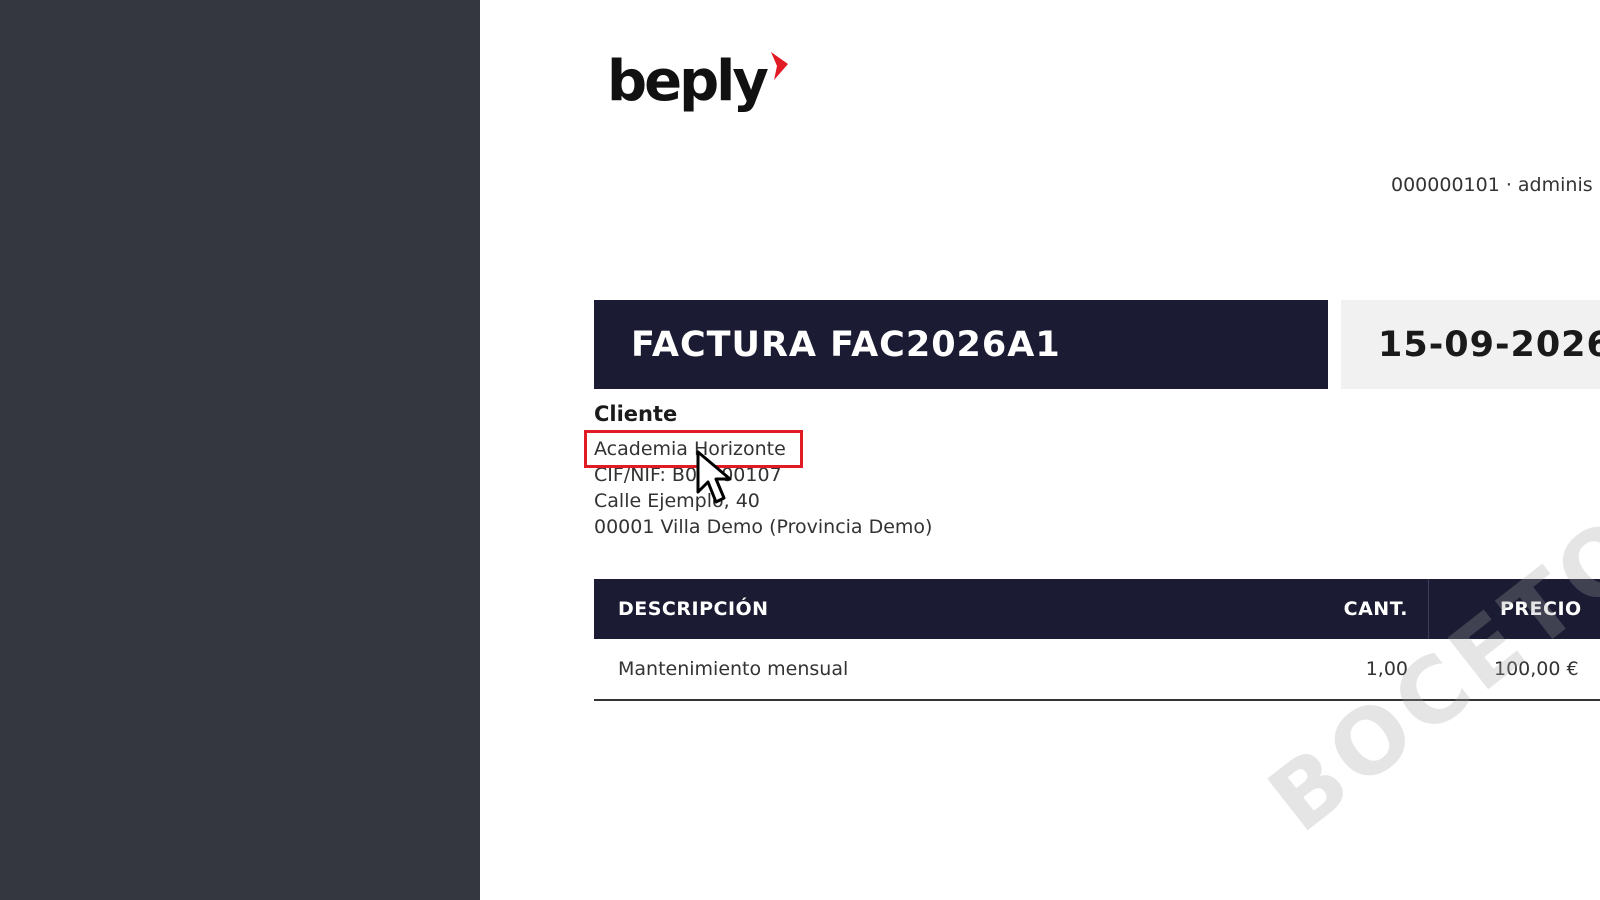  I want to click on mouse-cursor-icon, so click(714, 477).